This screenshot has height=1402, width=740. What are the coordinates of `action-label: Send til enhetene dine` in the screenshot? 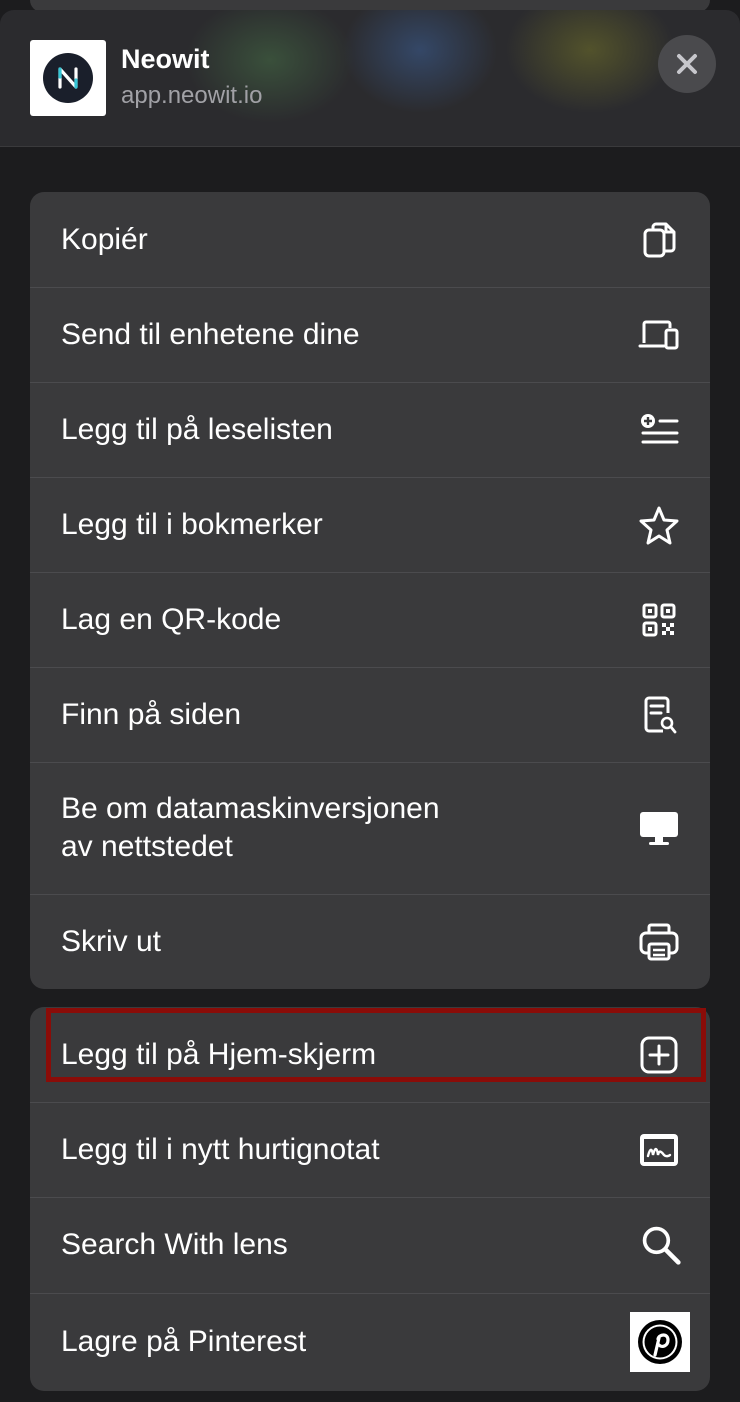 It's located at (210, 334).